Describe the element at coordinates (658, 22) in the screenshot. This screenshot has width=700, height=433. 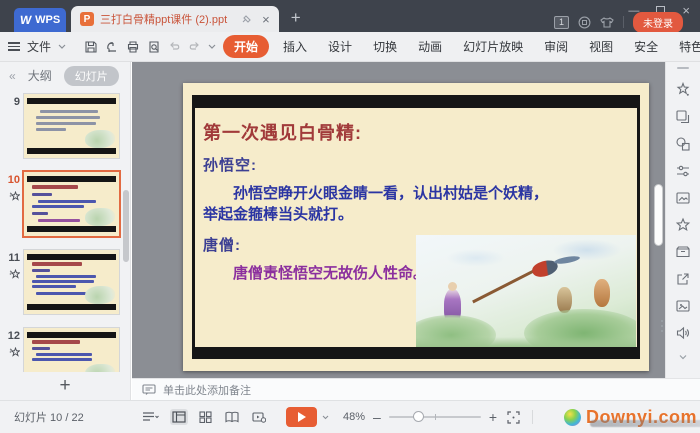
I see `login-button: 未登录` at that location.